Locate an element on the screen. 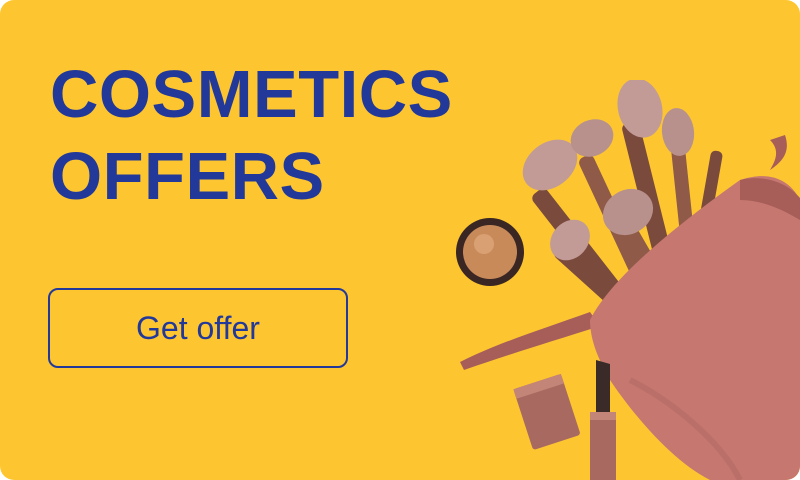  pouch-ribbon is located at coordinates (530, 341).